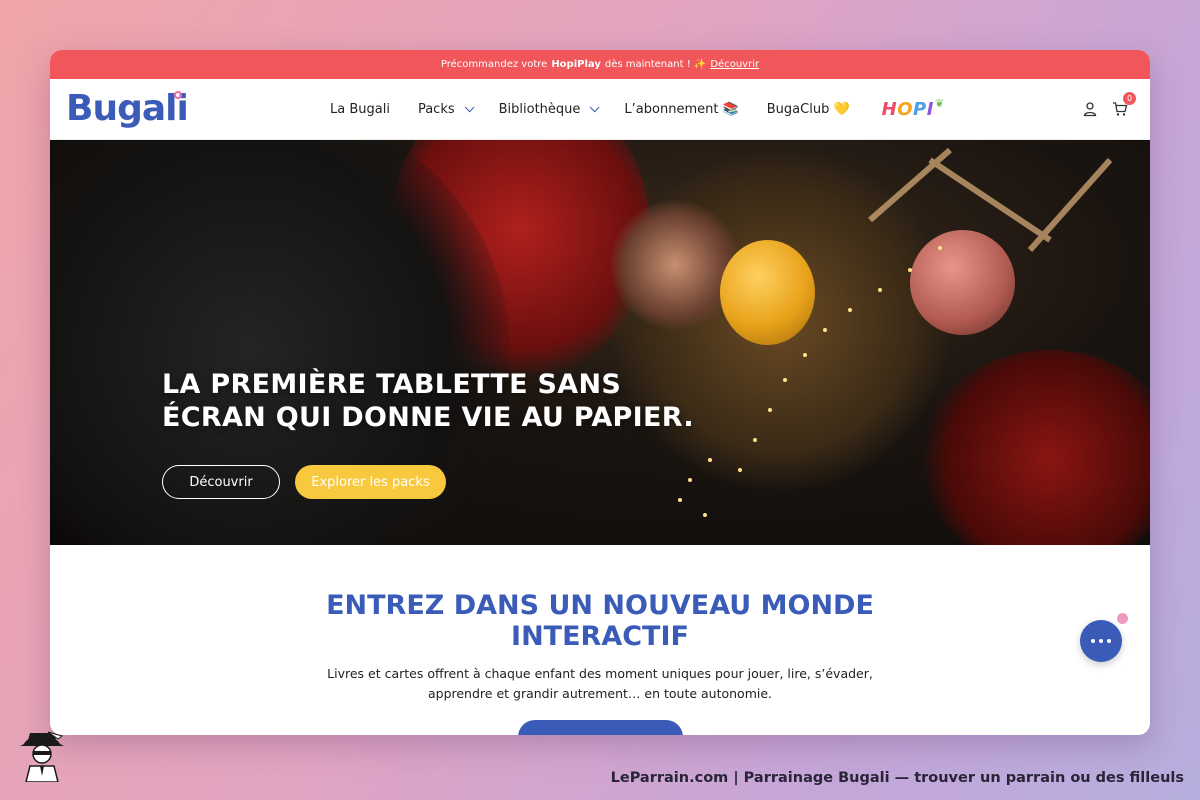 This screenshot has height=800, width=1200. What do you see at coordinates (1122, 618) in the screenshot?
I see `chat-notification-dot` at bounding box center [1122, 618].